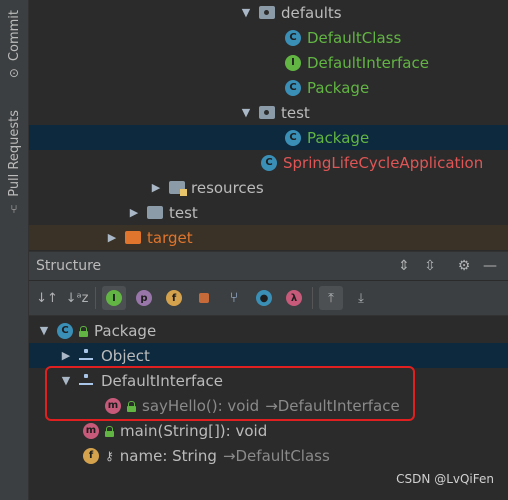  Describe the element at coordinates (47, 298) in the screenshot. I see `sort-by-visibility-icon: ↓↑` at that location.